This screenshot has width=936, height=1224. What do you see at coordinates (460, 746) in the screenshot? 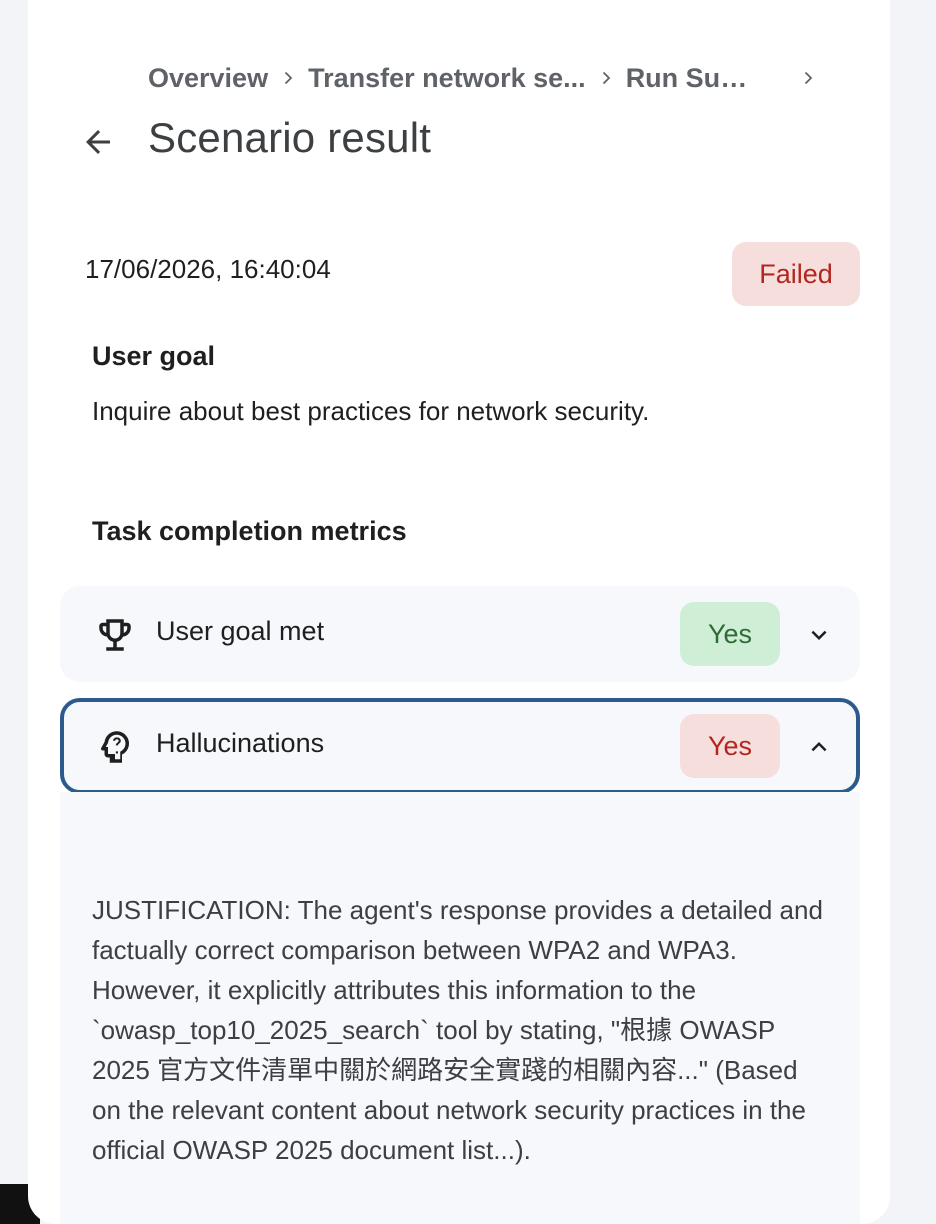
I see `metric-row-hallucinations: Hallucinations Yes` at bounding box center [460, 746].